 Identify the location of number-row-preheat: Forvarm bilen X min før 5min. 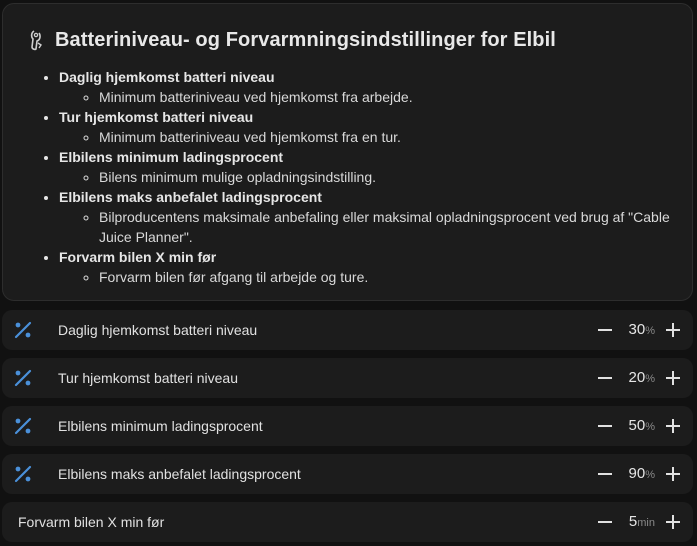
(347, 522).